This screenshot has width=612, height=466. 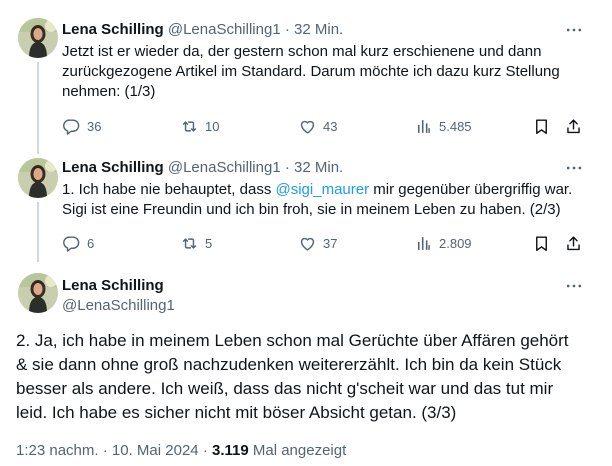 What do you see at coordinates (317, 243) in the screenshot?
I see `like-button: 37` at bounding box center [317, 243].